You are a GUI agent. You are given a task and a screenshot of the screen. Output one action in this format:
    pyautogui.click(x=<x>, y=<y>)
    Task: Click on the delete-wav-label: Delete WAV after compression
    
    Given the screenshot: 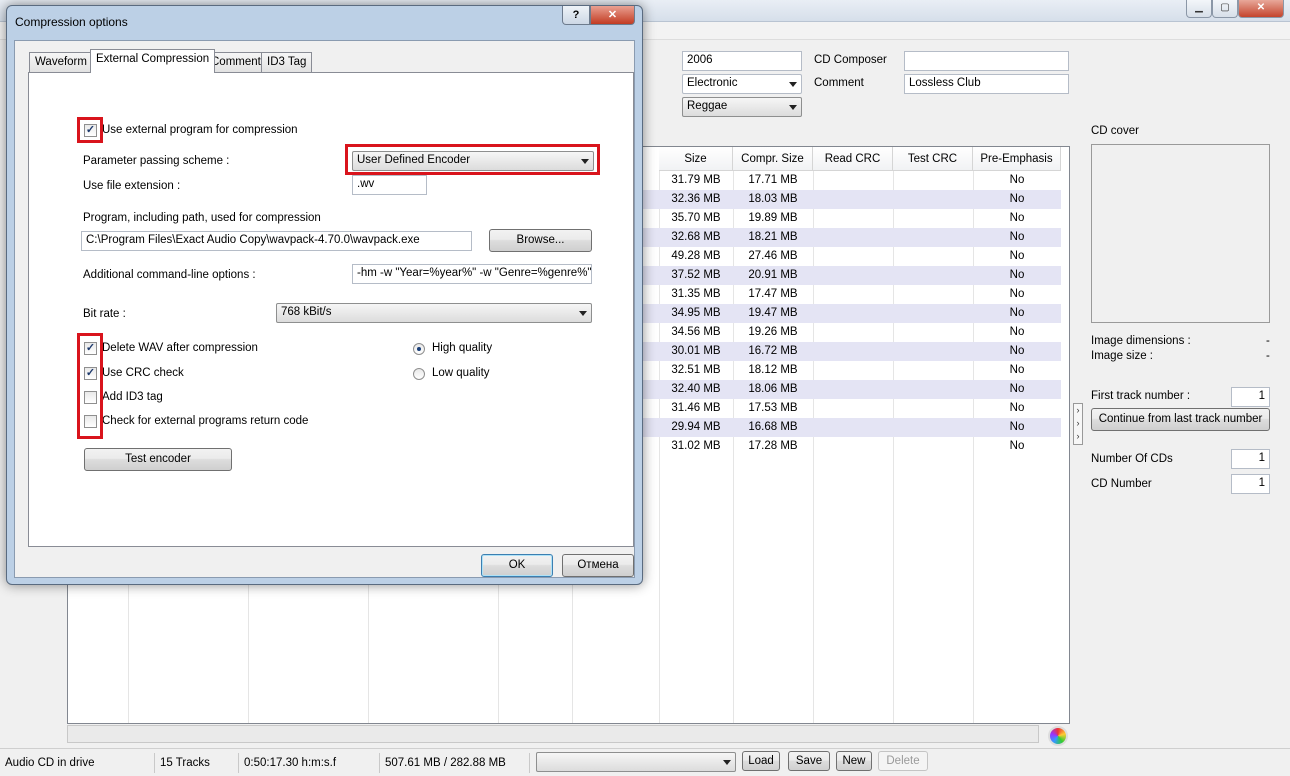 What is the action you would take?
    pyautogui.click(x=180, y=348)
    